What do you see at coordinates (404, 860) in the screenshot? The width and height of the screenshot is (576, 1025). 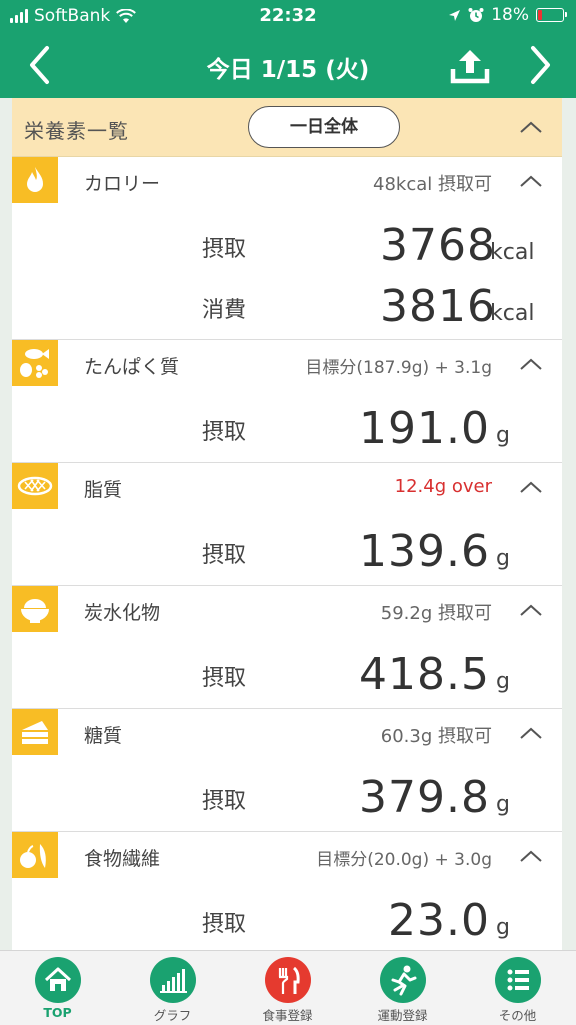 I see `nutrient-status: 目標分(20.0g) + 3.0g` at bounding box center [404, 860].